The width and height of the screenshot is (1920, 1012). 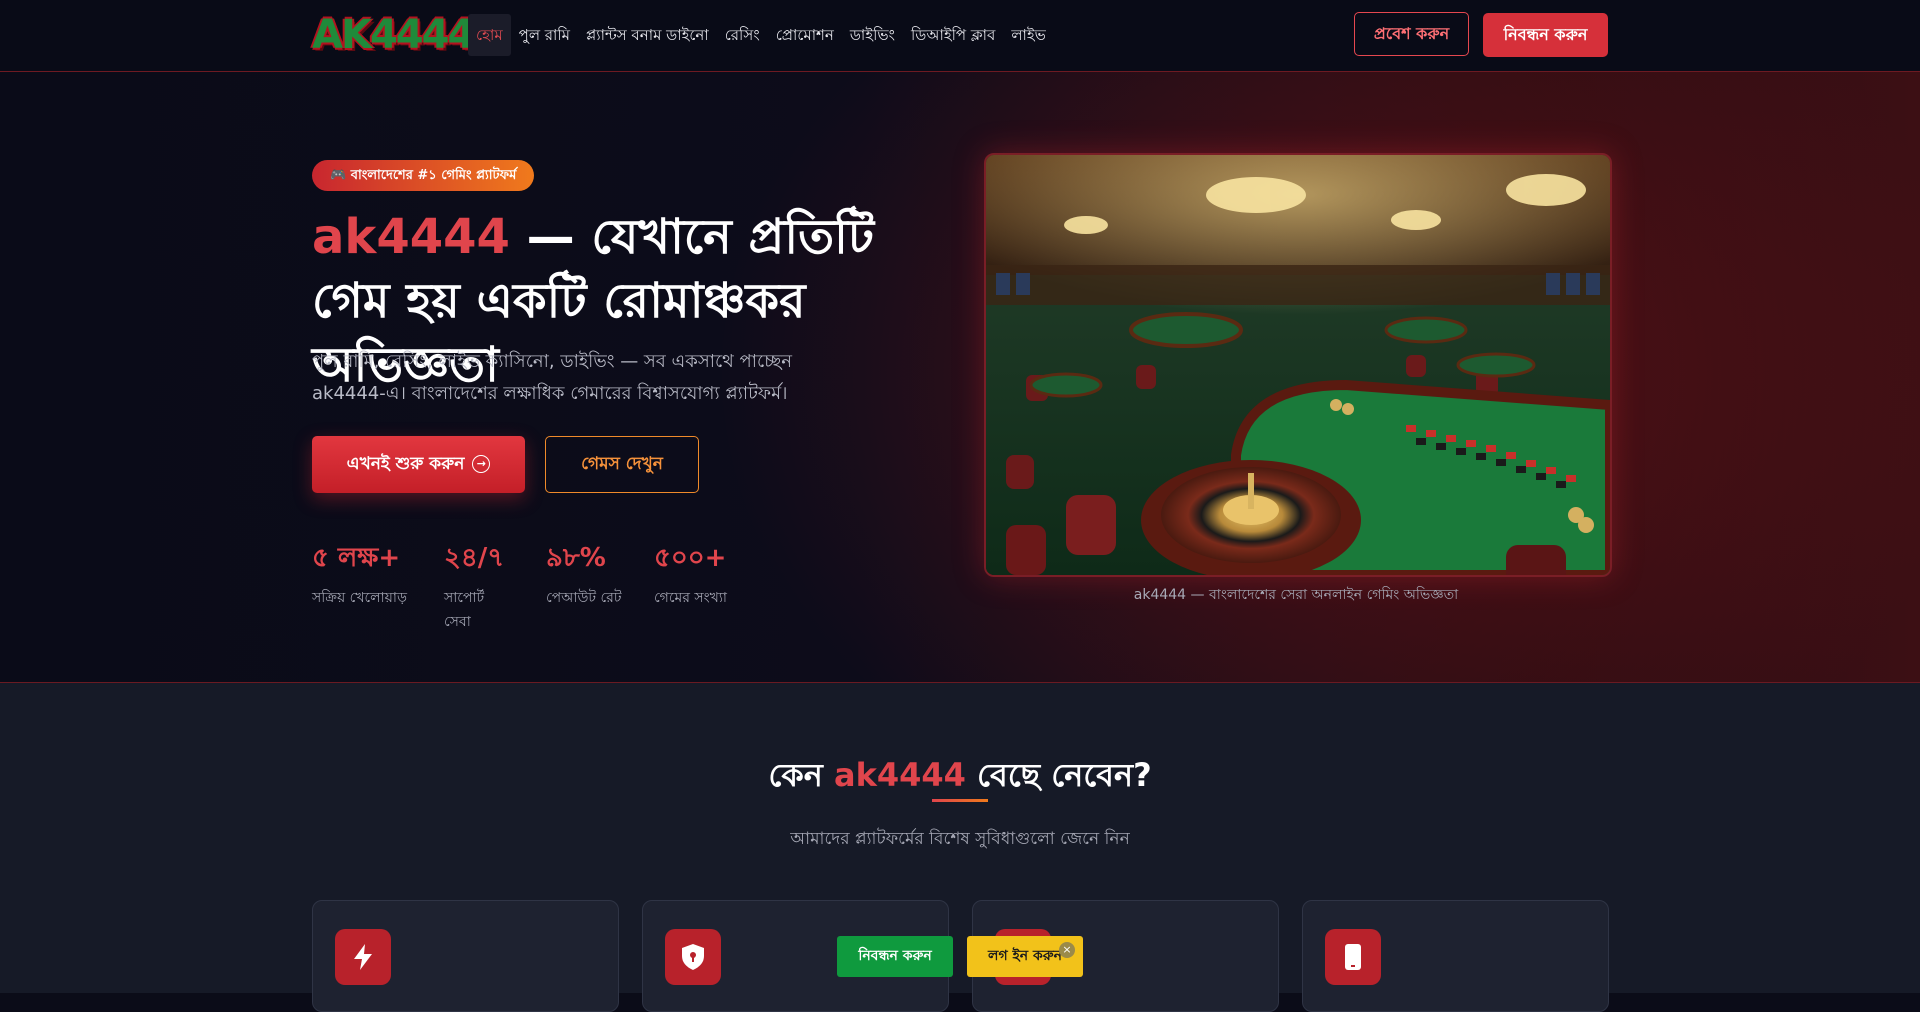 What do you see at coordinates (1545, 35) in the screenshot?
I see `register-button: নিবন্ধন করুন` at bounding box center [1545, 35].